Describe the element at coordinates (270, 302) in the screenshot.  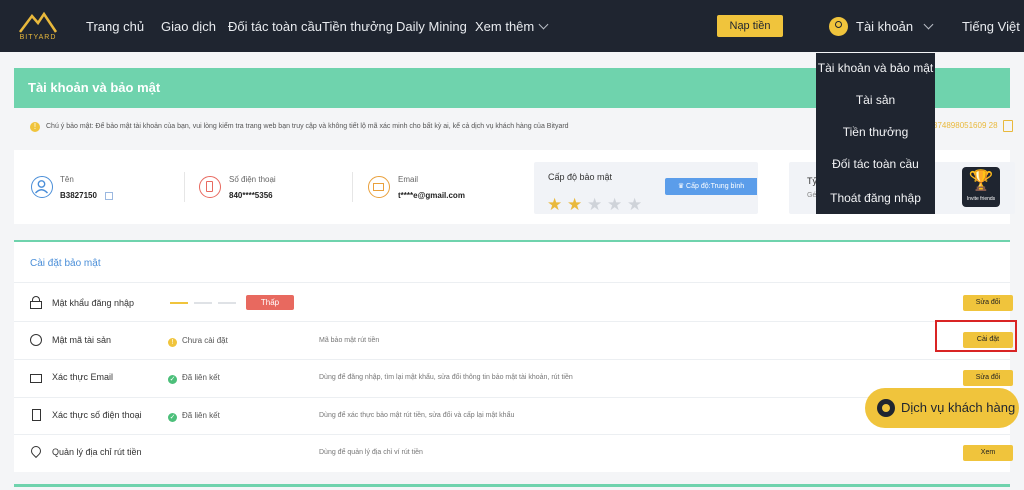
I see `password-strength-badge: Thấp` at that location.